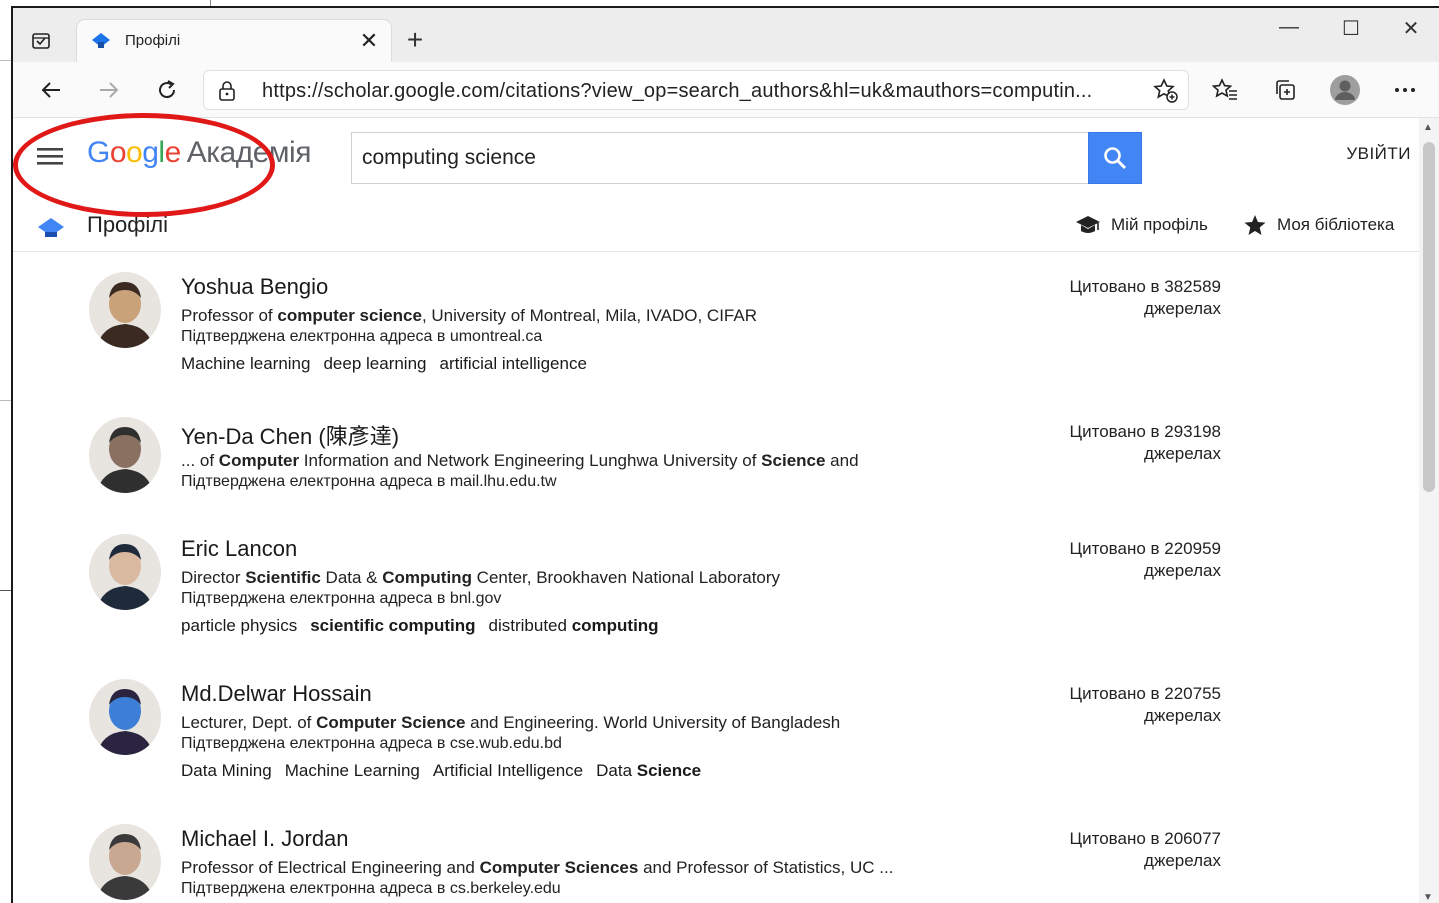 This screenshot has width=1439, height=903. Describe the element at coordinates (127, 224) in the screenshot. I see `page-title: Профілі` at that location.